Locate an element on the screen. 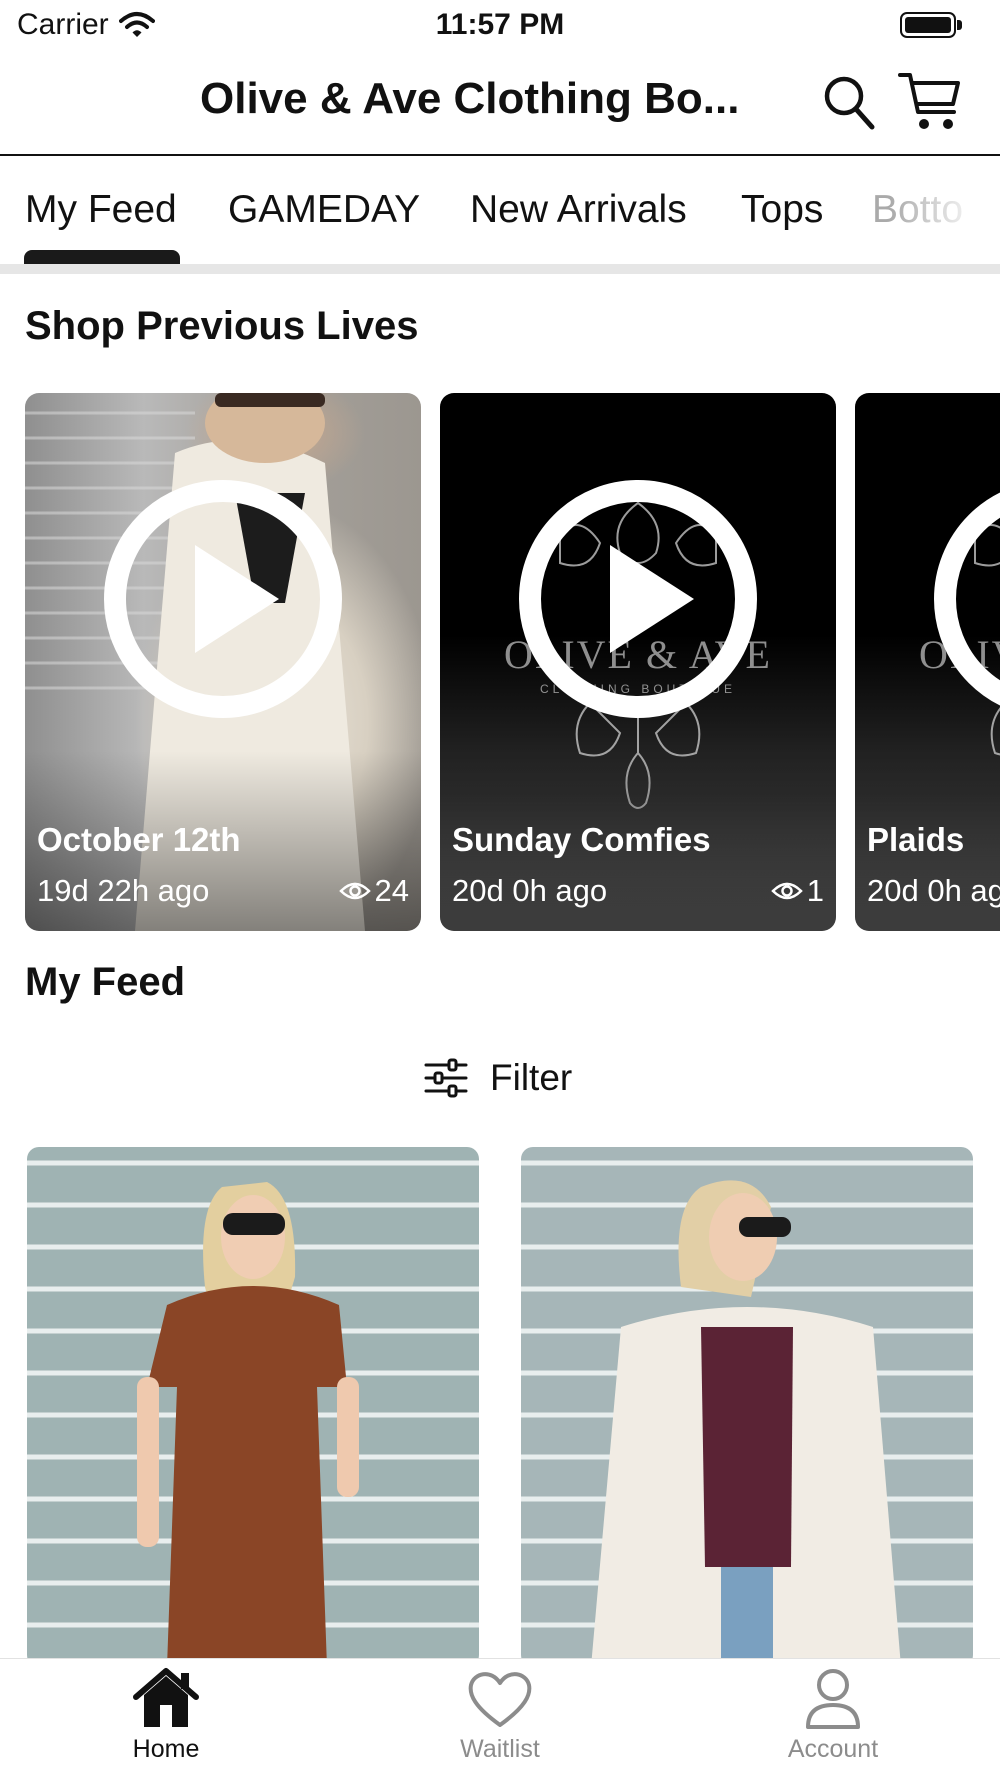 This screenshot has height=1778, width=1000. tabs-fade-overlay is located at coordinates (945, 212).